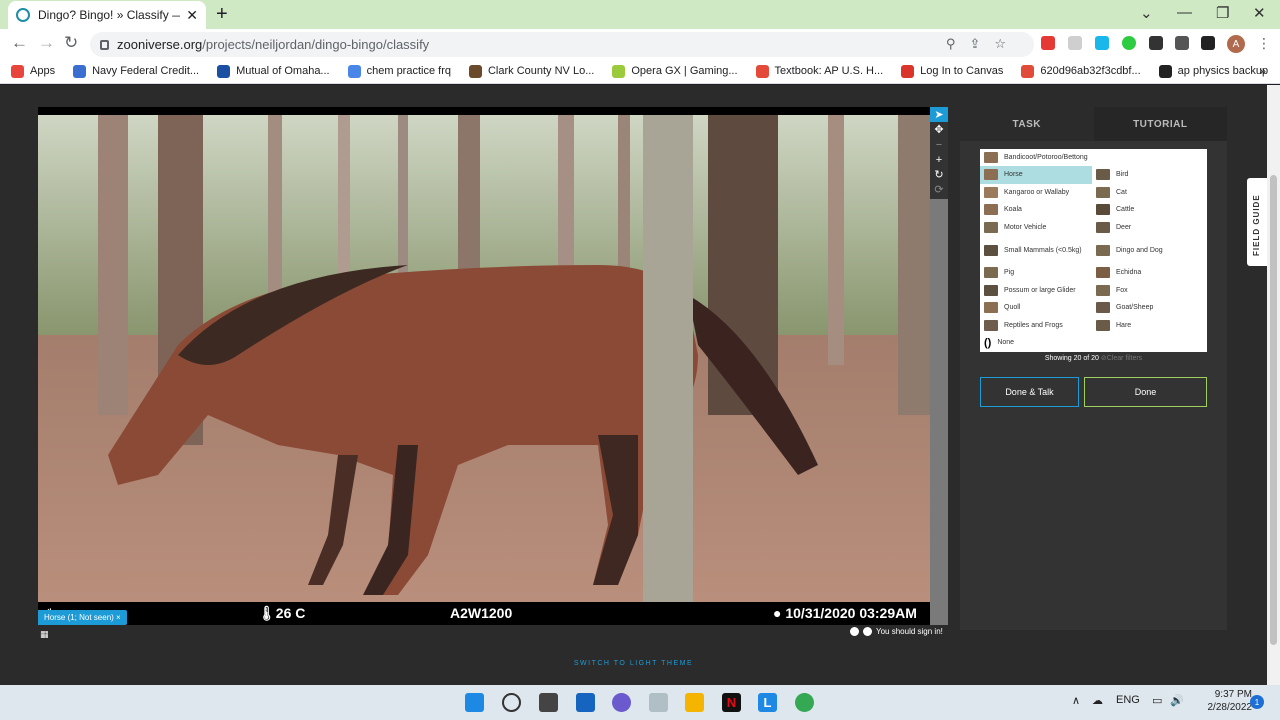 The width and height of the screenshot is (1280, 720). Describe the element at coordinates (1129, 43) in the screenshot. I see `green-extension-icon` at that location.